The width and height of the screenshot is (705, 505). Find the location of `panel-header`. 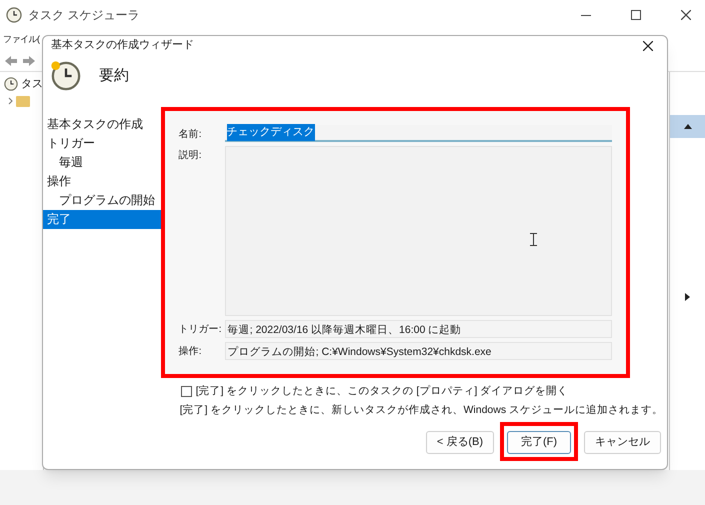

panel-header is located at coordinates (687, 126).